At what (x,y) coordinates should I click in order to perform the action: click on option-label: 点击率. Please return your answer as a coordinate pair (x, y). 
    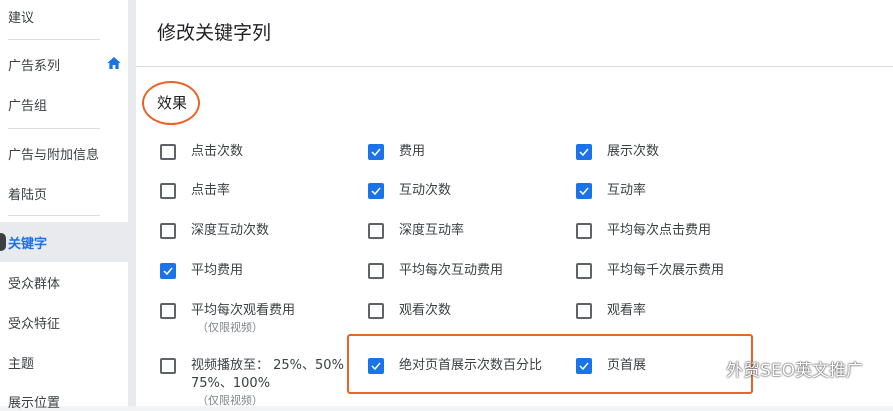
    Looking at the image, I should click on (211, 190).